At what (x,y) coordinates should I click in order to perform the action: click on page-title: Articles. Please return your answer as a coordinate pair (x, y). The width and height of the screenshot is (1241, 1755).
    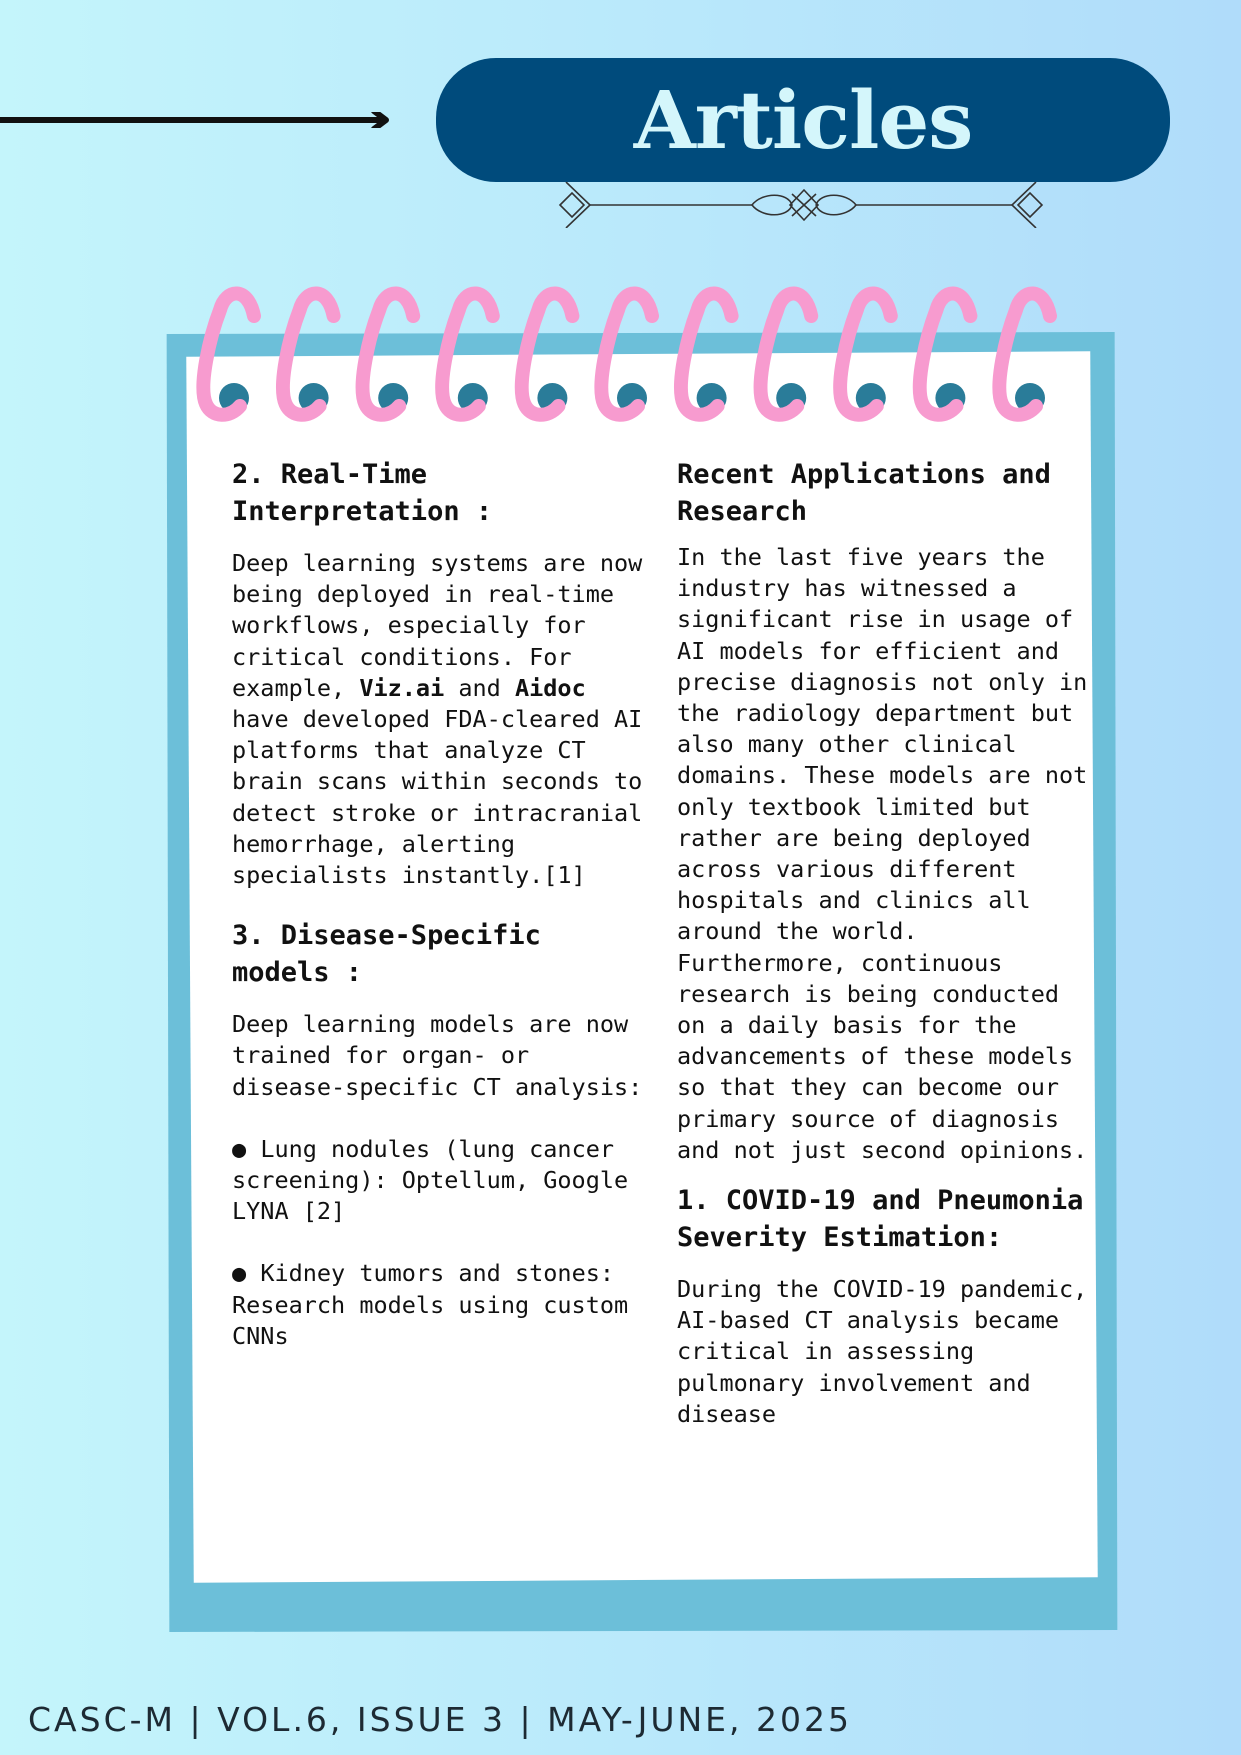
    Looking at the image, I should click on (803, 120).